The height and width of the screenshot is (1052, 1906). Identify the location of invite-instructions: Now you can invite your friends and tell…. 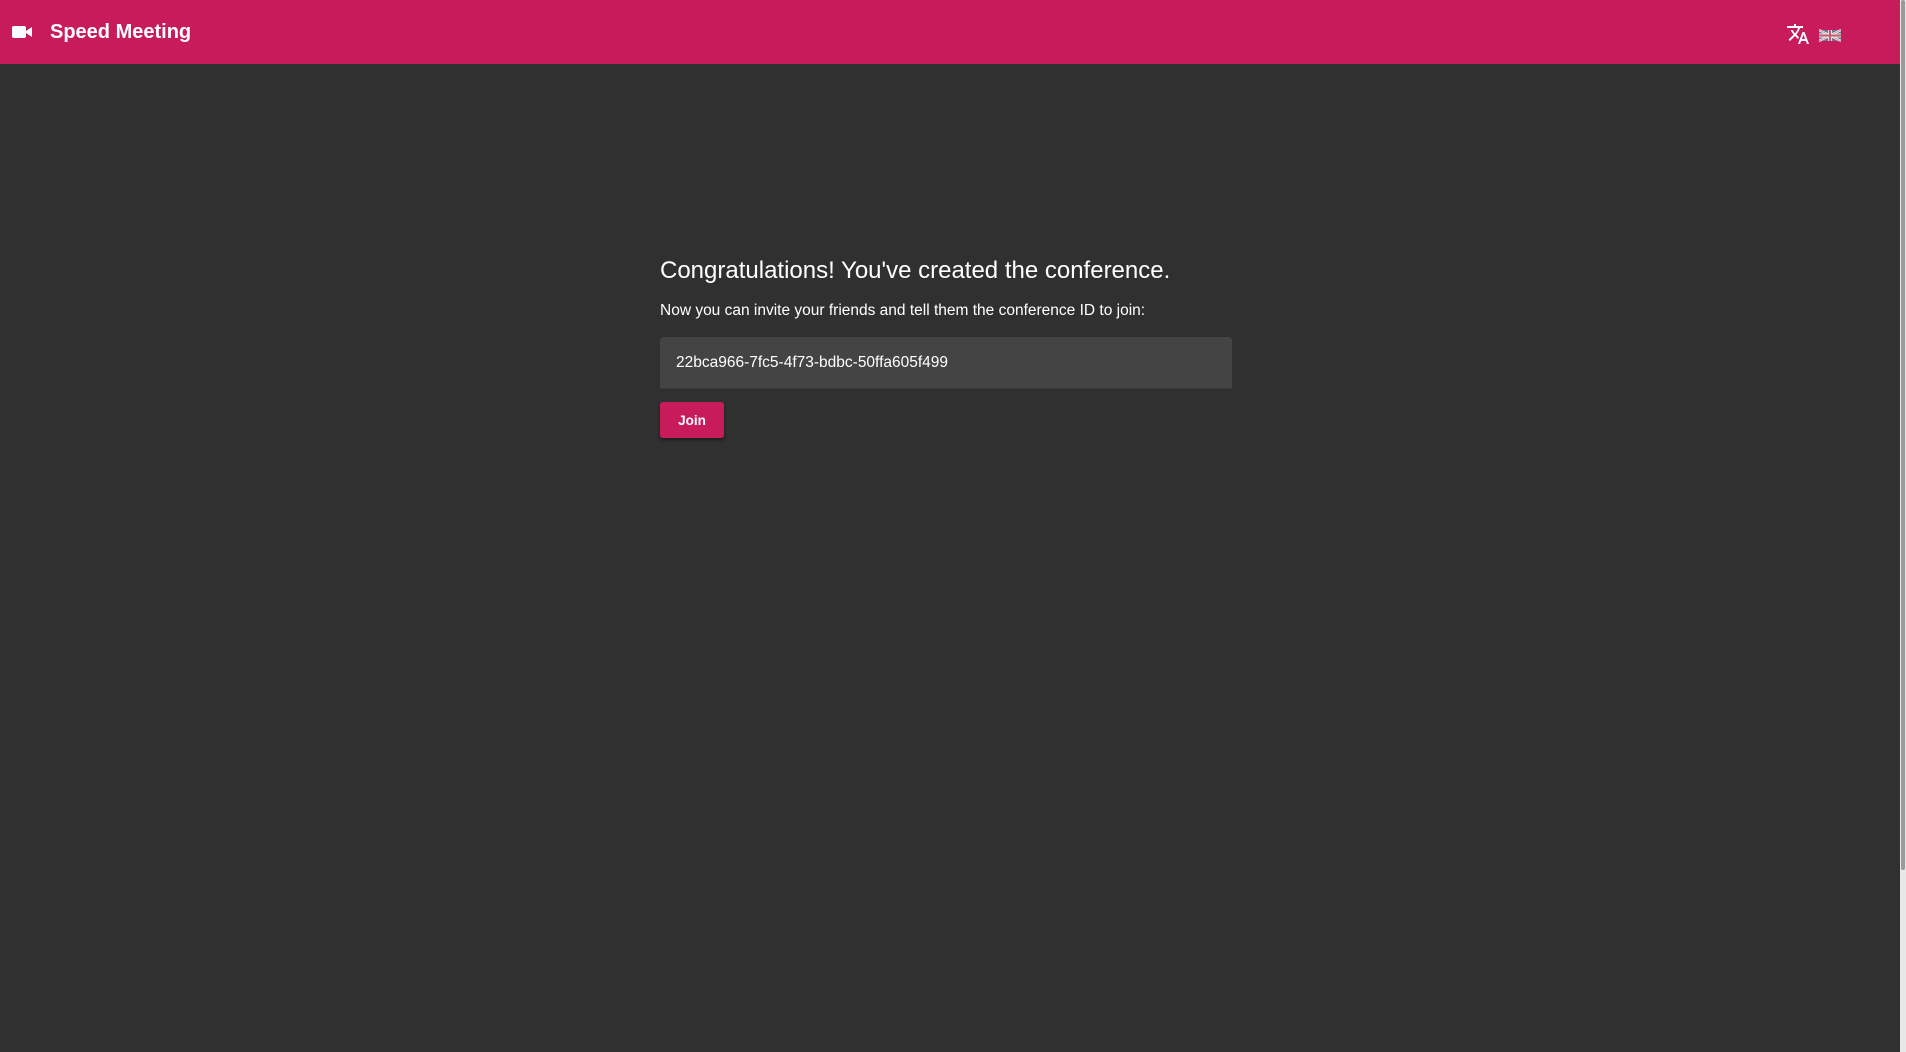
(903, 310).